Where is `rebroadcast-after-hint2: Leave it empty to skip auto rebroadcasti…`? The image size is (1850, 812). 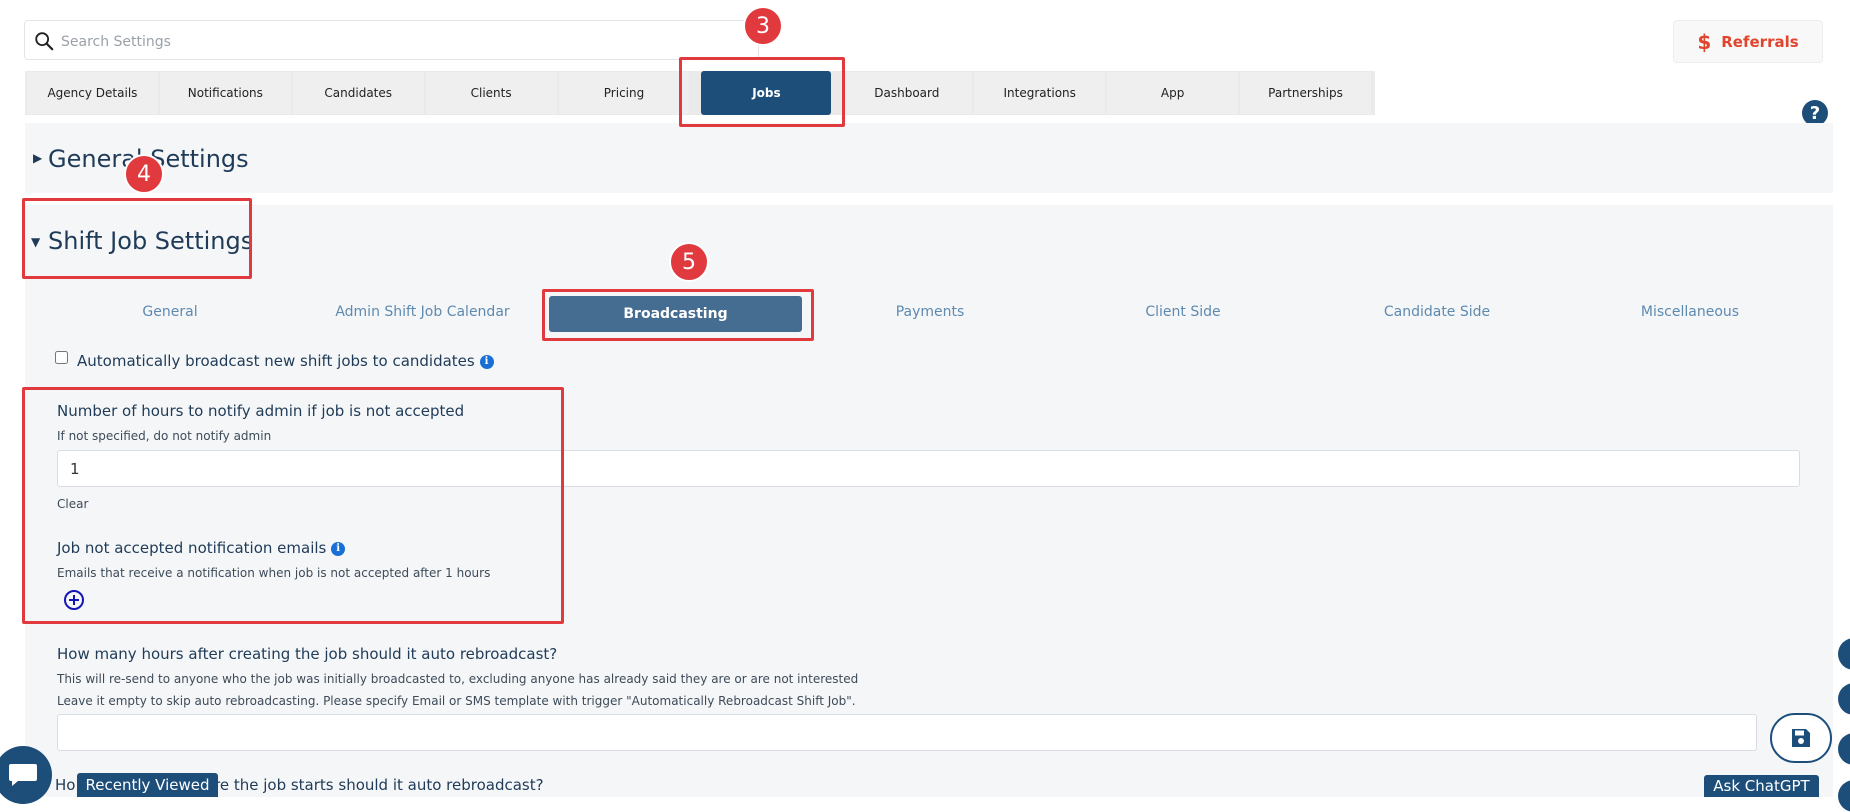 rebroadcast-after-hint2: Leave it empty to skip auto rebroadcasti… is located at coordinates (456, 701).